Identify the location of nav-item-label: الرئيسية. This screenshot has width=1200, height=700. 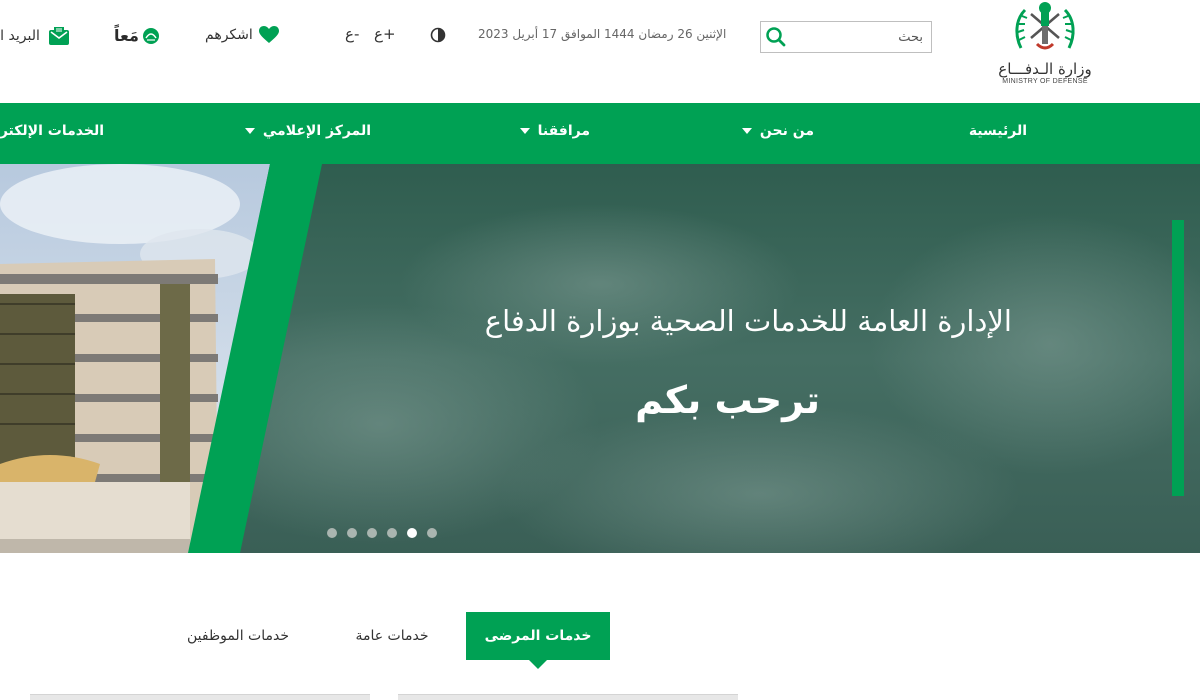
(997, 131).